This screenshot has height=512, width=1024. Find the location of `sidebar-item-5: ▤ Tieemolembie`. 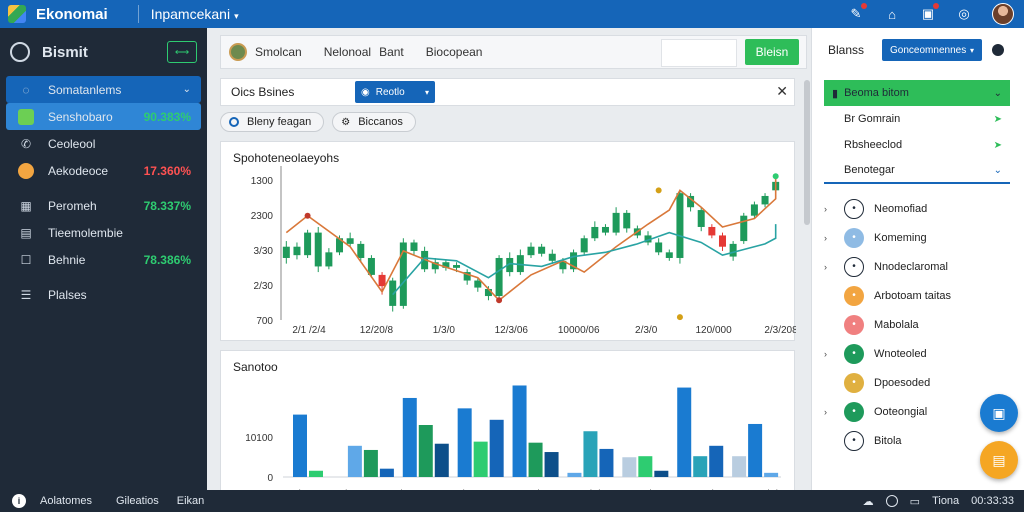

sidebar-item-5: ▤ Tieemolembie is located at coordinates (103, 232).